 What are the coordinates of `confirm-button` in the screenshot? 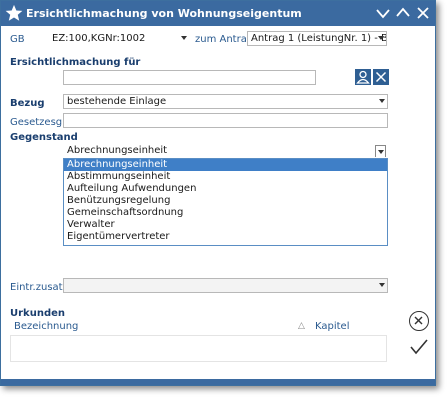 It's located at (419, 347).